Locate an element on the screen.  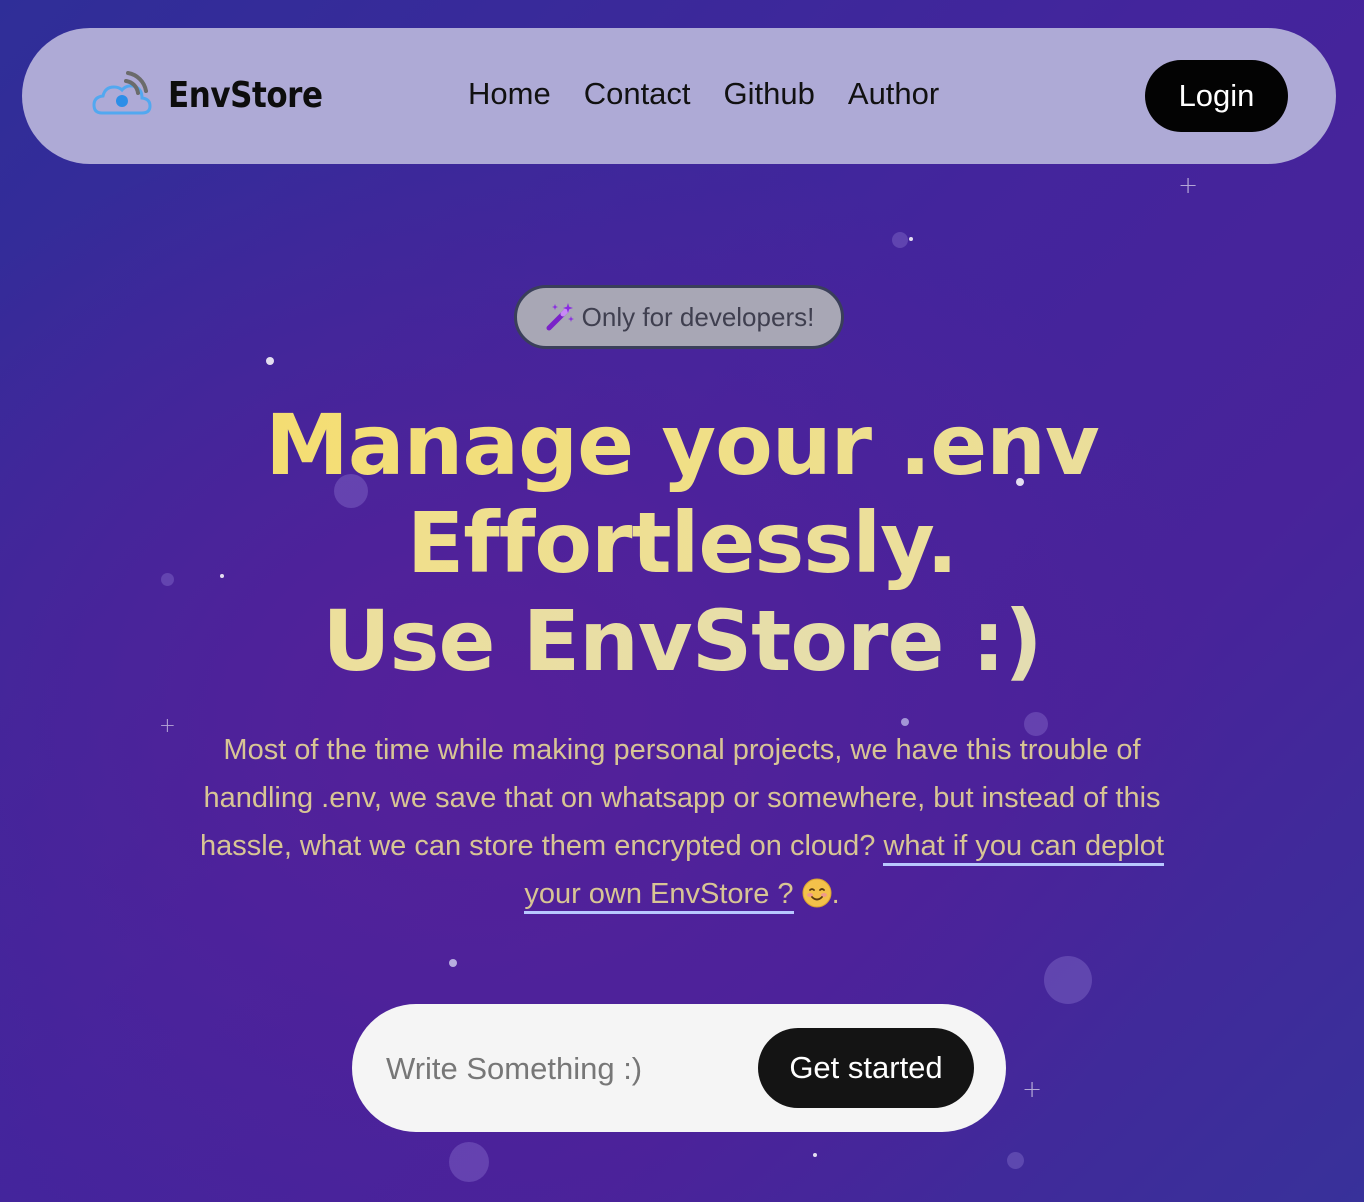
magic-wand-icon is located at coordinates (560, 317).